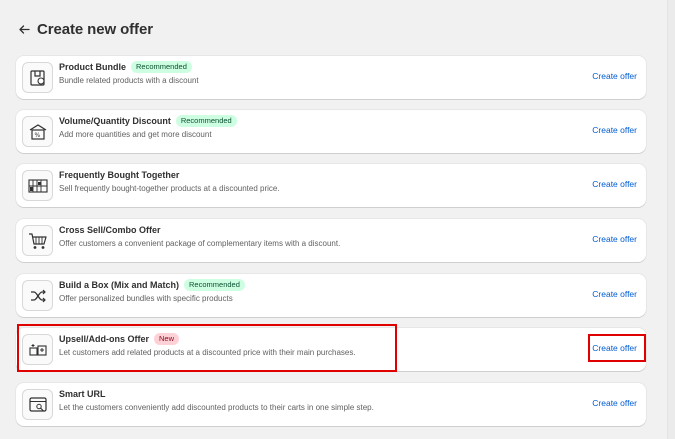  I want to click on offer-title: Upsell/Add-ons Offer, so click(104, 338).